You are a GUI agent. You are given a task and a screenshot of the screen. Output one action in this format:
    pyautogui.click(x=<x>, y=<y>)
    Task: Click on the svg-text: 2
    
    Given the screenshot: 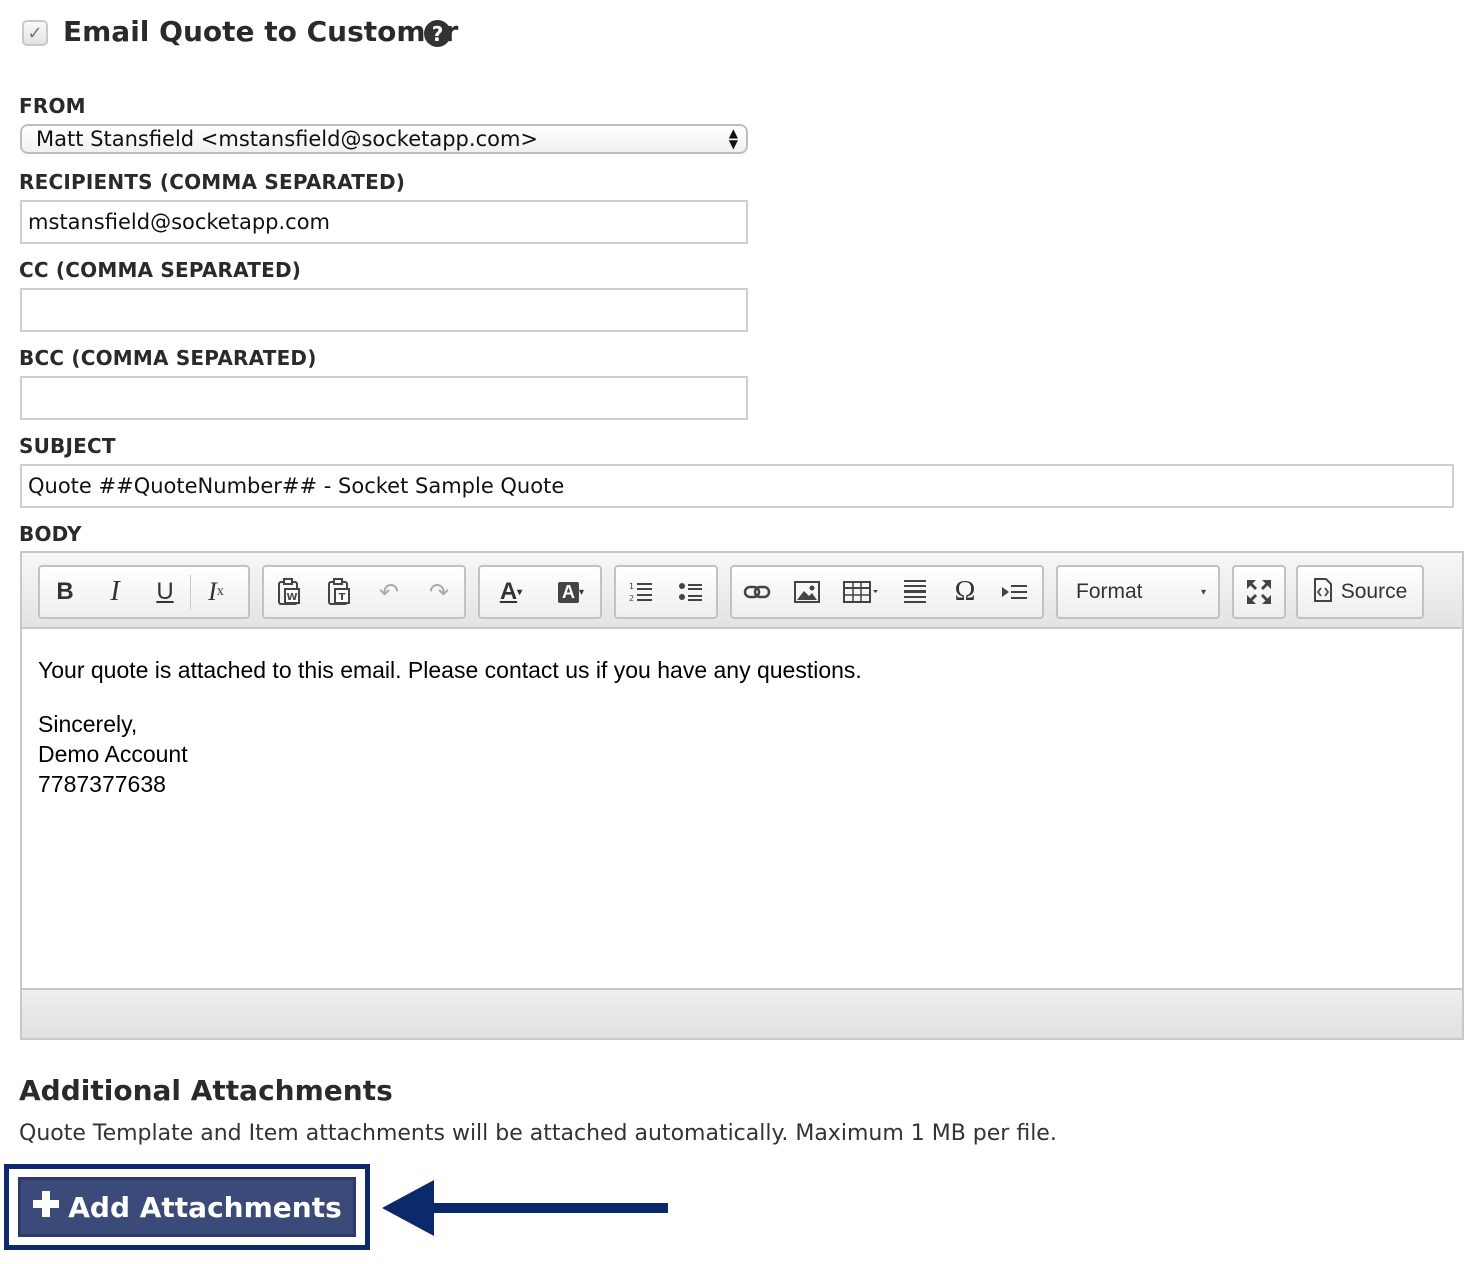 What is the action you would take?
    pyautogui.click(x=631, y=598)
    